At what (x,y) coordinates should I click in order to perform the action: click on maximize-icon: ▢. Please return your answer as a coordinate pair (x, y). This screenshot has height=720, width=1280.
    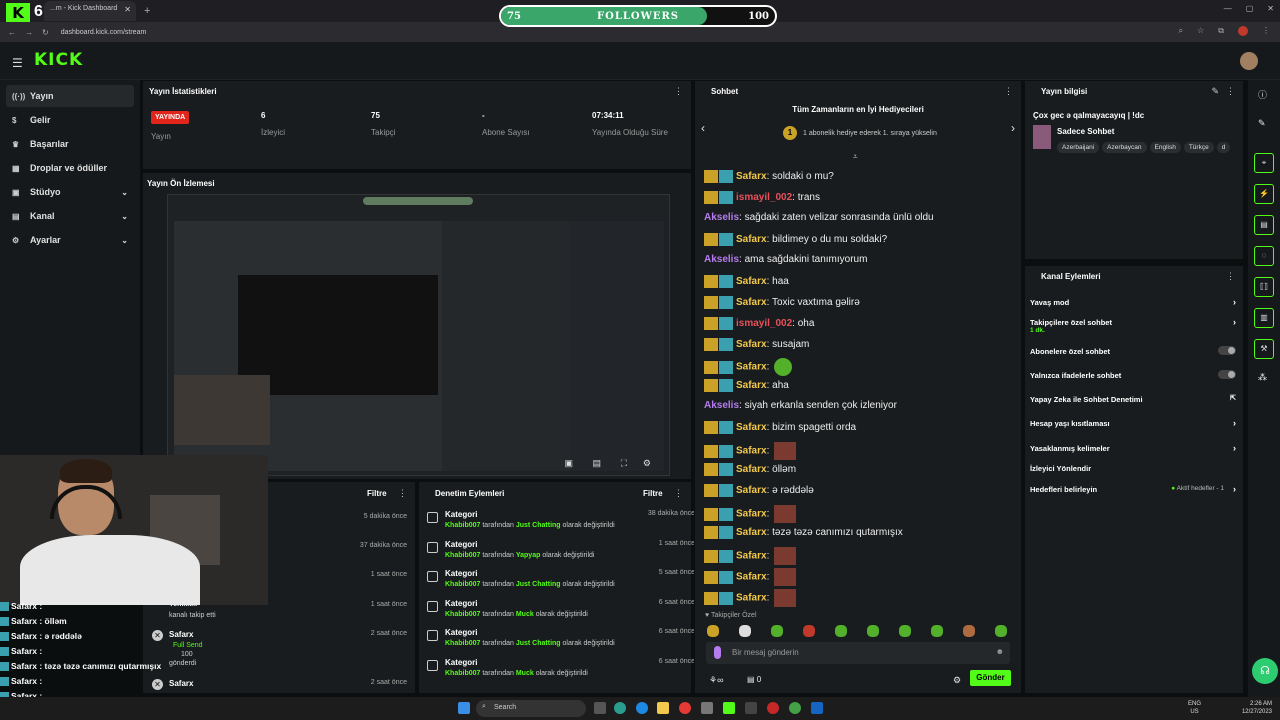
    Looking at the image, I should click on (1250, 8).